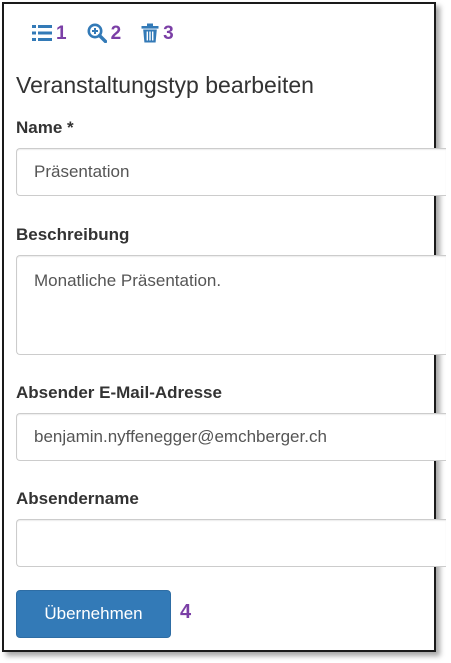 The height and width of the screenshot is (663, 451). I want to click on toolbar: 1 2 3, so click(113, 33).